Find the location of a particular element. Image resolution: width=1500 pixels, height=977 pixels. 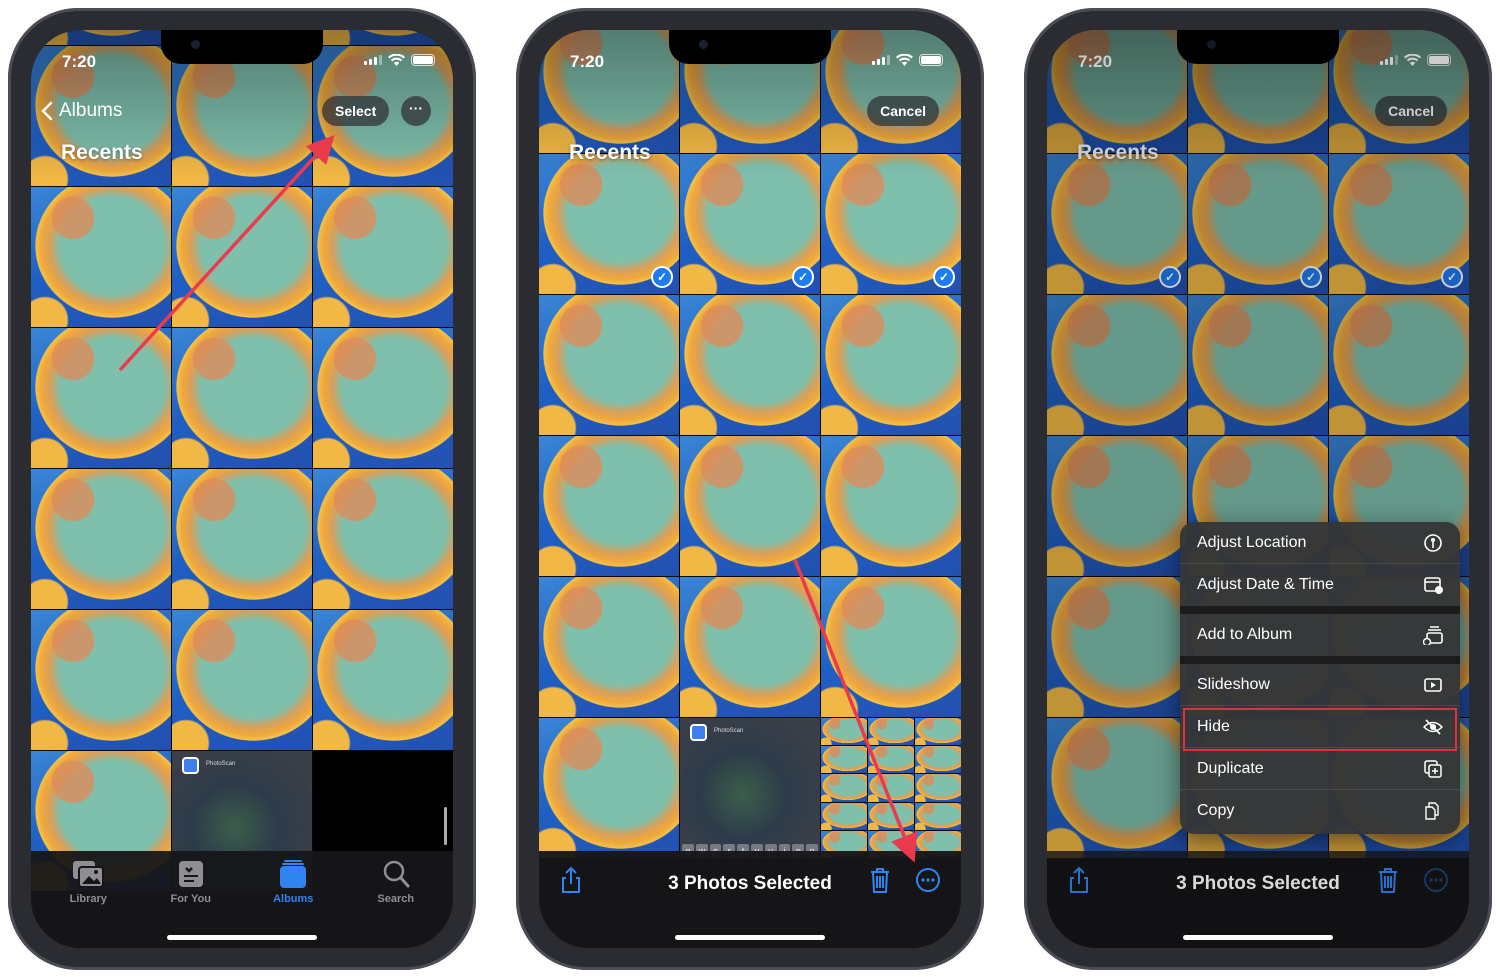

more-button: ··· is located at coordinates (416, 111).